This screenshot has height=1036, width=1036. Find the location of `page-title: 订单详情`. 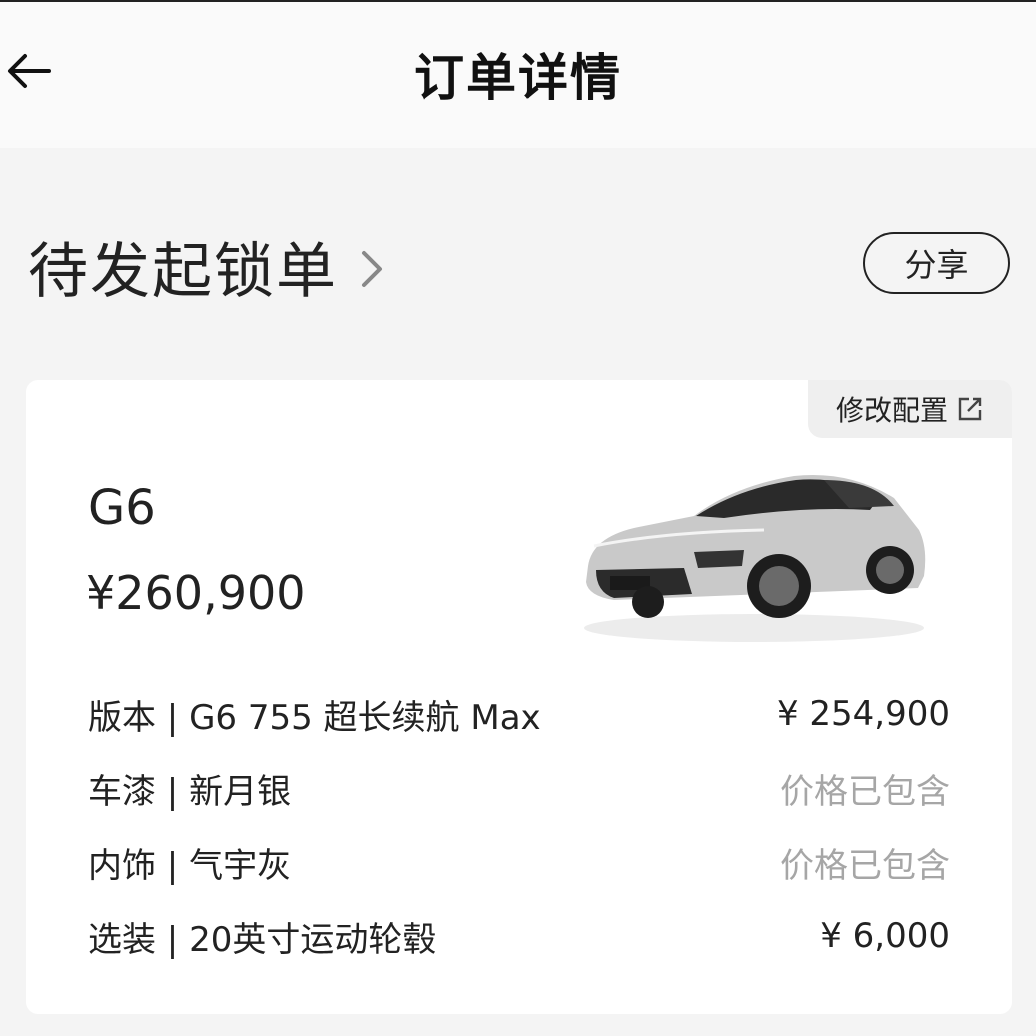

page-title: 订单详情 is located at coordinates (518, 78).